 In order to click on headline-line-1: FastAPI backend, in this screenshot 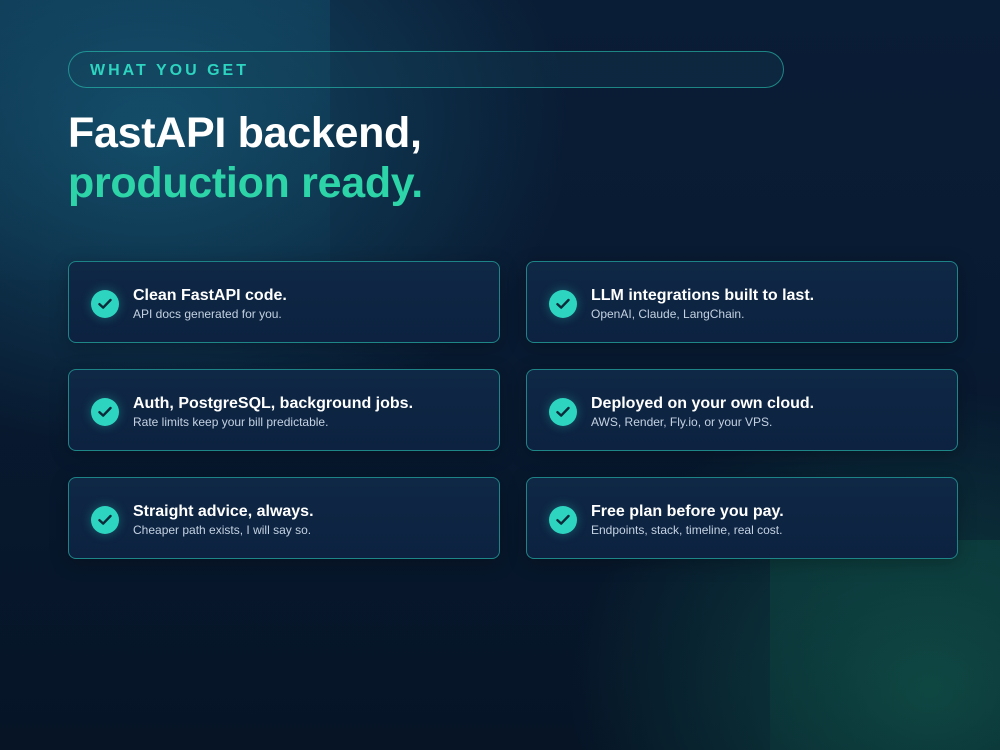, I will do `click(245, 133)`.